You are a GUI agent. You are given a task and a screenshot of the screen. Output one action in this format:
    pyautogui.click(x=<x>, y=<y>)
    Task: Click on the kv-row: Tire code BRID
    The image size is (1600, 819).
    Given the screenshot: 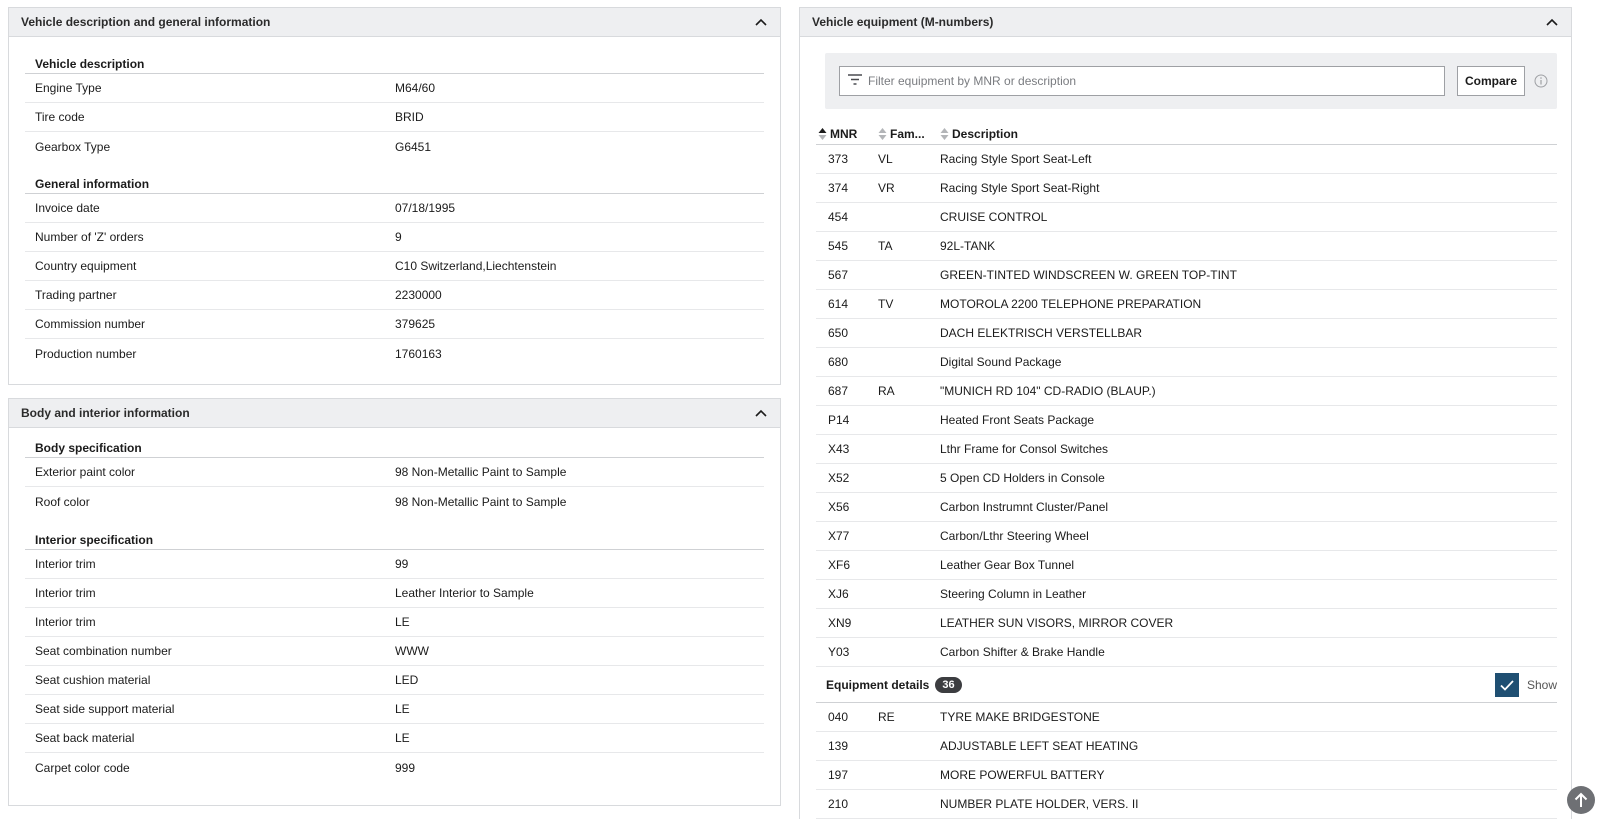 What is the action you would take?
    pyautogui.click(x=394, y=117)
    